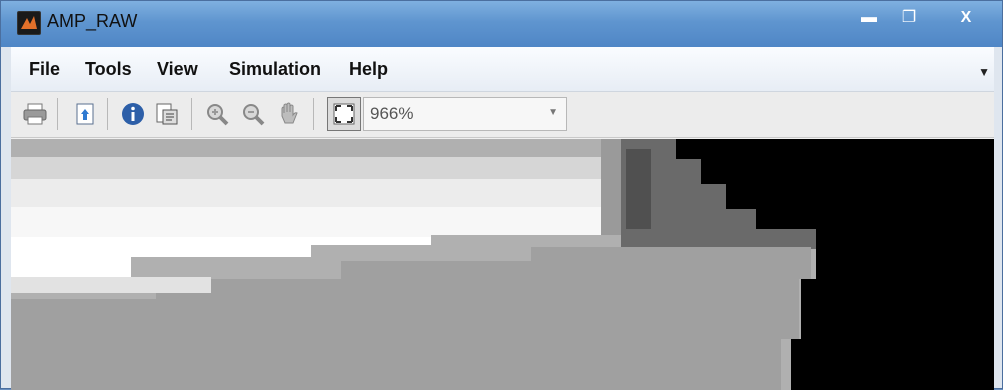  Describe the element at coordinates (167, 114) in the screenshot. I see `properties-icon` at that location.